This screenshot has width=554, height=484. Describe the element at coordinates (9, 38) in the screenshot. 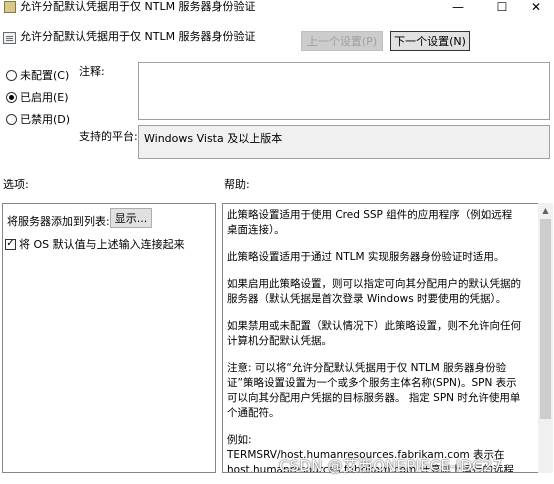

I see `policy-setting-icon` at that location.